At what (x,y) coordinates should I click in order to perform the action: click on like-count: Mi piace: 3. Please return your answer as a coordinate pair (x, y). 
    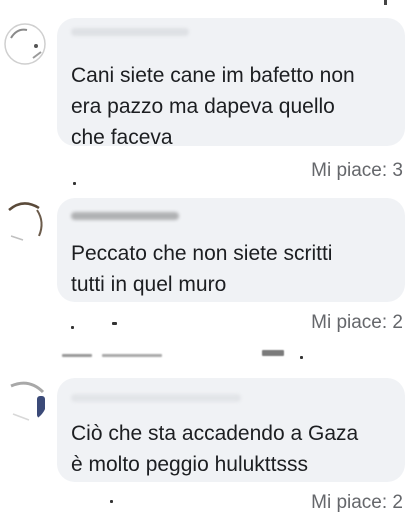
    Looking at the image, I should click on (357, 171).